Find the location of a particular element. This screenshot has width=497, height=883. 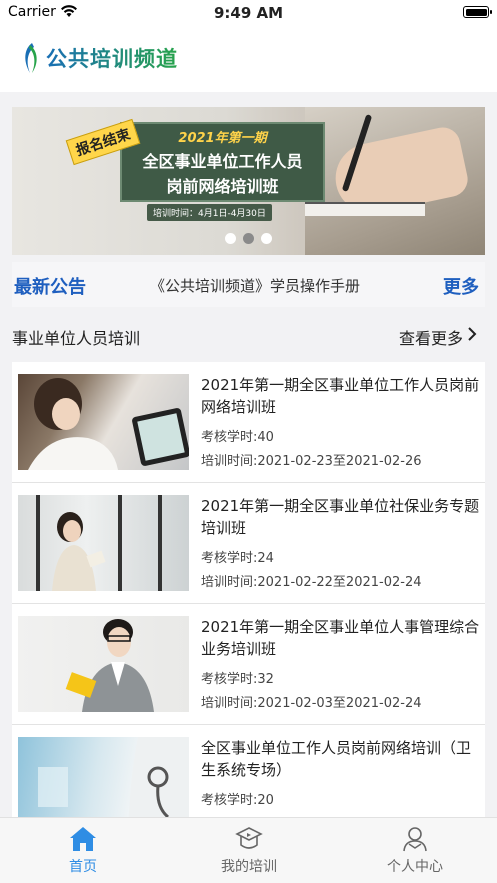

tab-bar: 首页 我的培训 个人中心 is located at coordinates (248, 850).